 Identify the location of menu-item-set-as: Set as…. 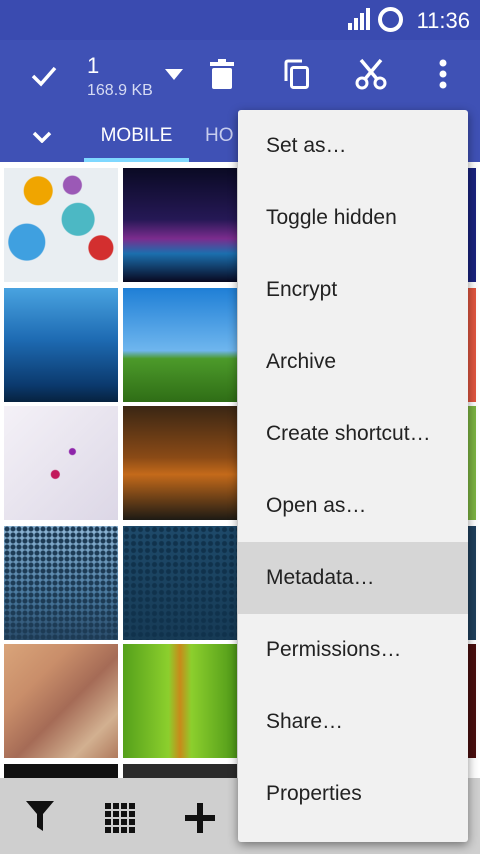
(353, 146).